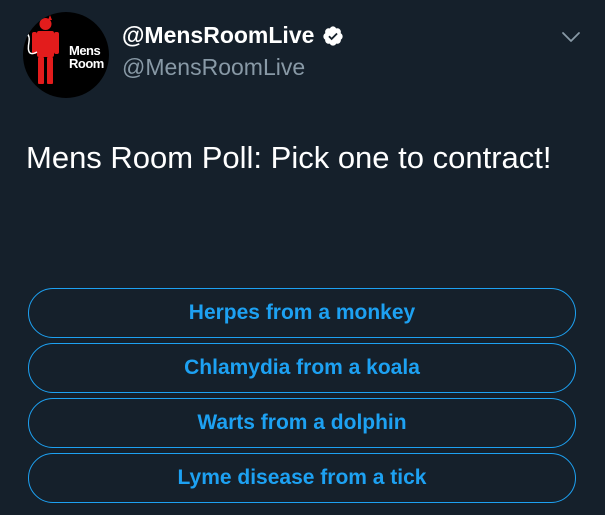 This screenshot has width=605, height=515. Describe the element at coordinates (302, 423) in the screenshot. I see `poll-option-3: Warts from a dolphin` at that location.